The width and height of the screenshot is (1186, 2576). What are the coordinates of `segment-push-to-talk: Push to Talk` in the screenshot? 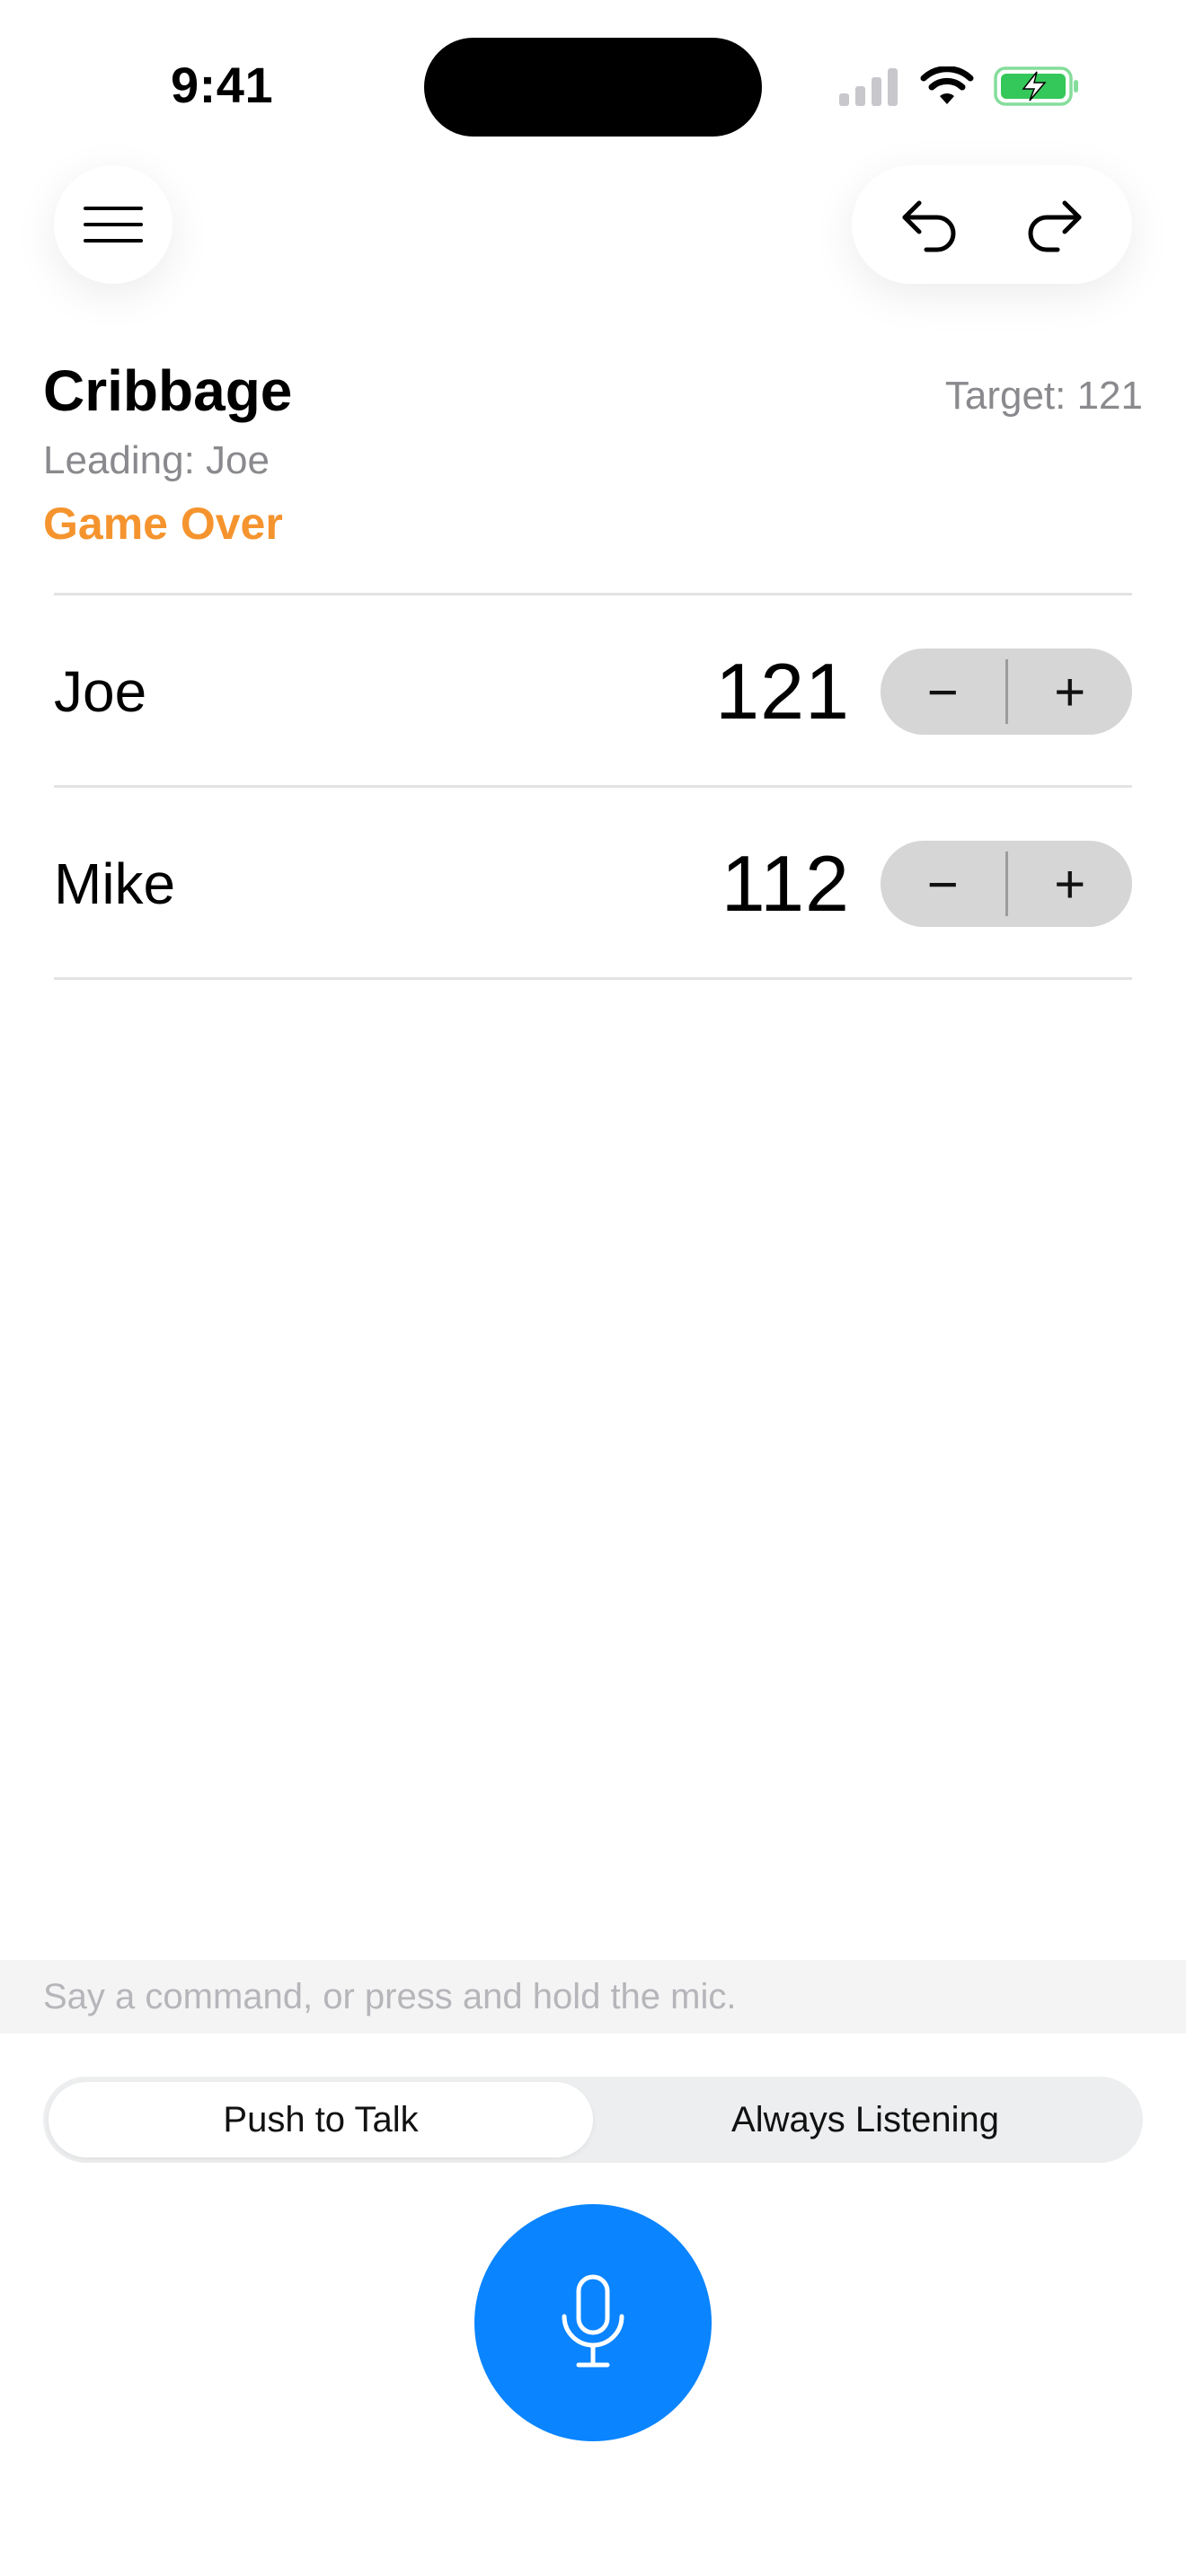 It's located at (321, 2119).